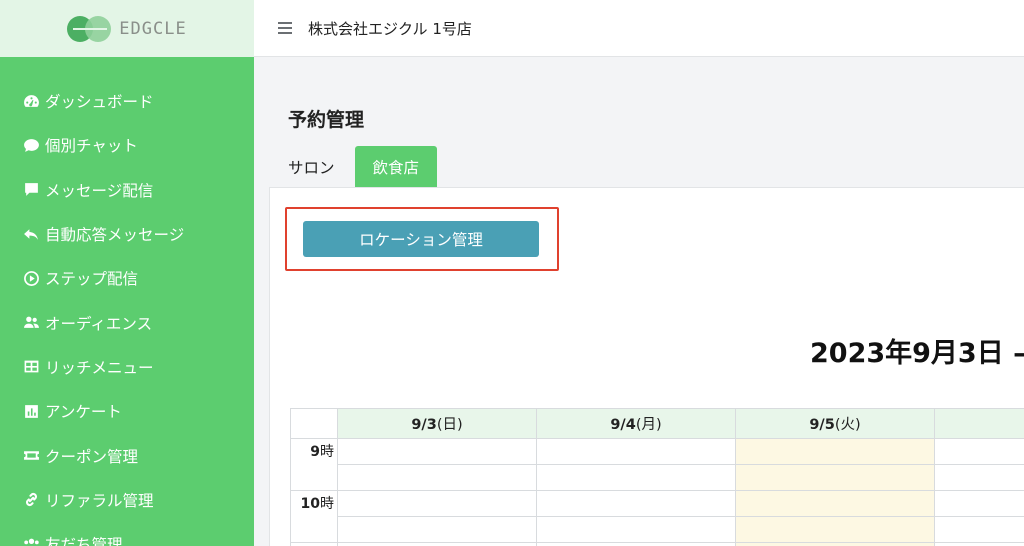 The width and height of the screenshot is (1024, 546). What do you see at coordinates (314, 516) in the screenshot?
I see `hour-label: 10時` at bounding box center [314, 516].